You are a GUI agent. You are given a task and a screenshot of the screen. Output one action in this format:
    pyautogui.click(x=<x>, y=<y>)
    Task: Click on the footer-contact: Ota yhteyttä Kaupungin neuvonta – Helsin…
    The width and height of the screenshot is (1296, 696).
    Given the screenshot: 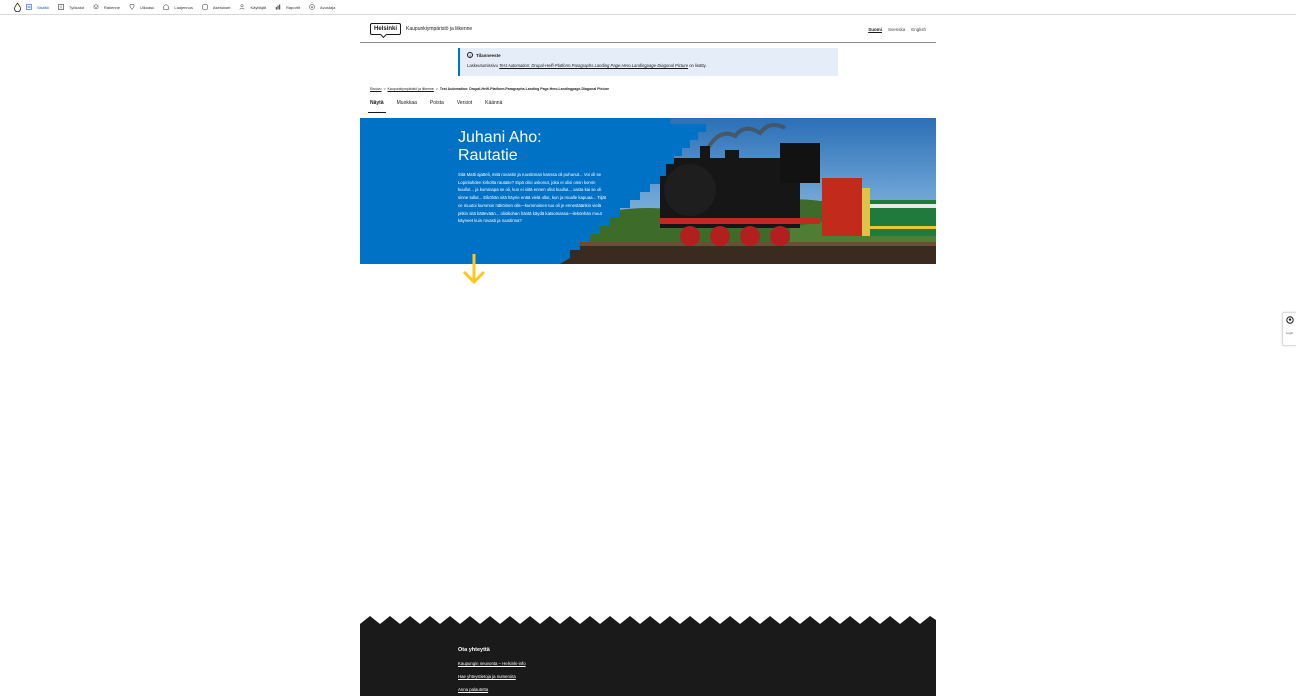 What is the action you would take?
    pyautogui.click(x=492, y=671)
    